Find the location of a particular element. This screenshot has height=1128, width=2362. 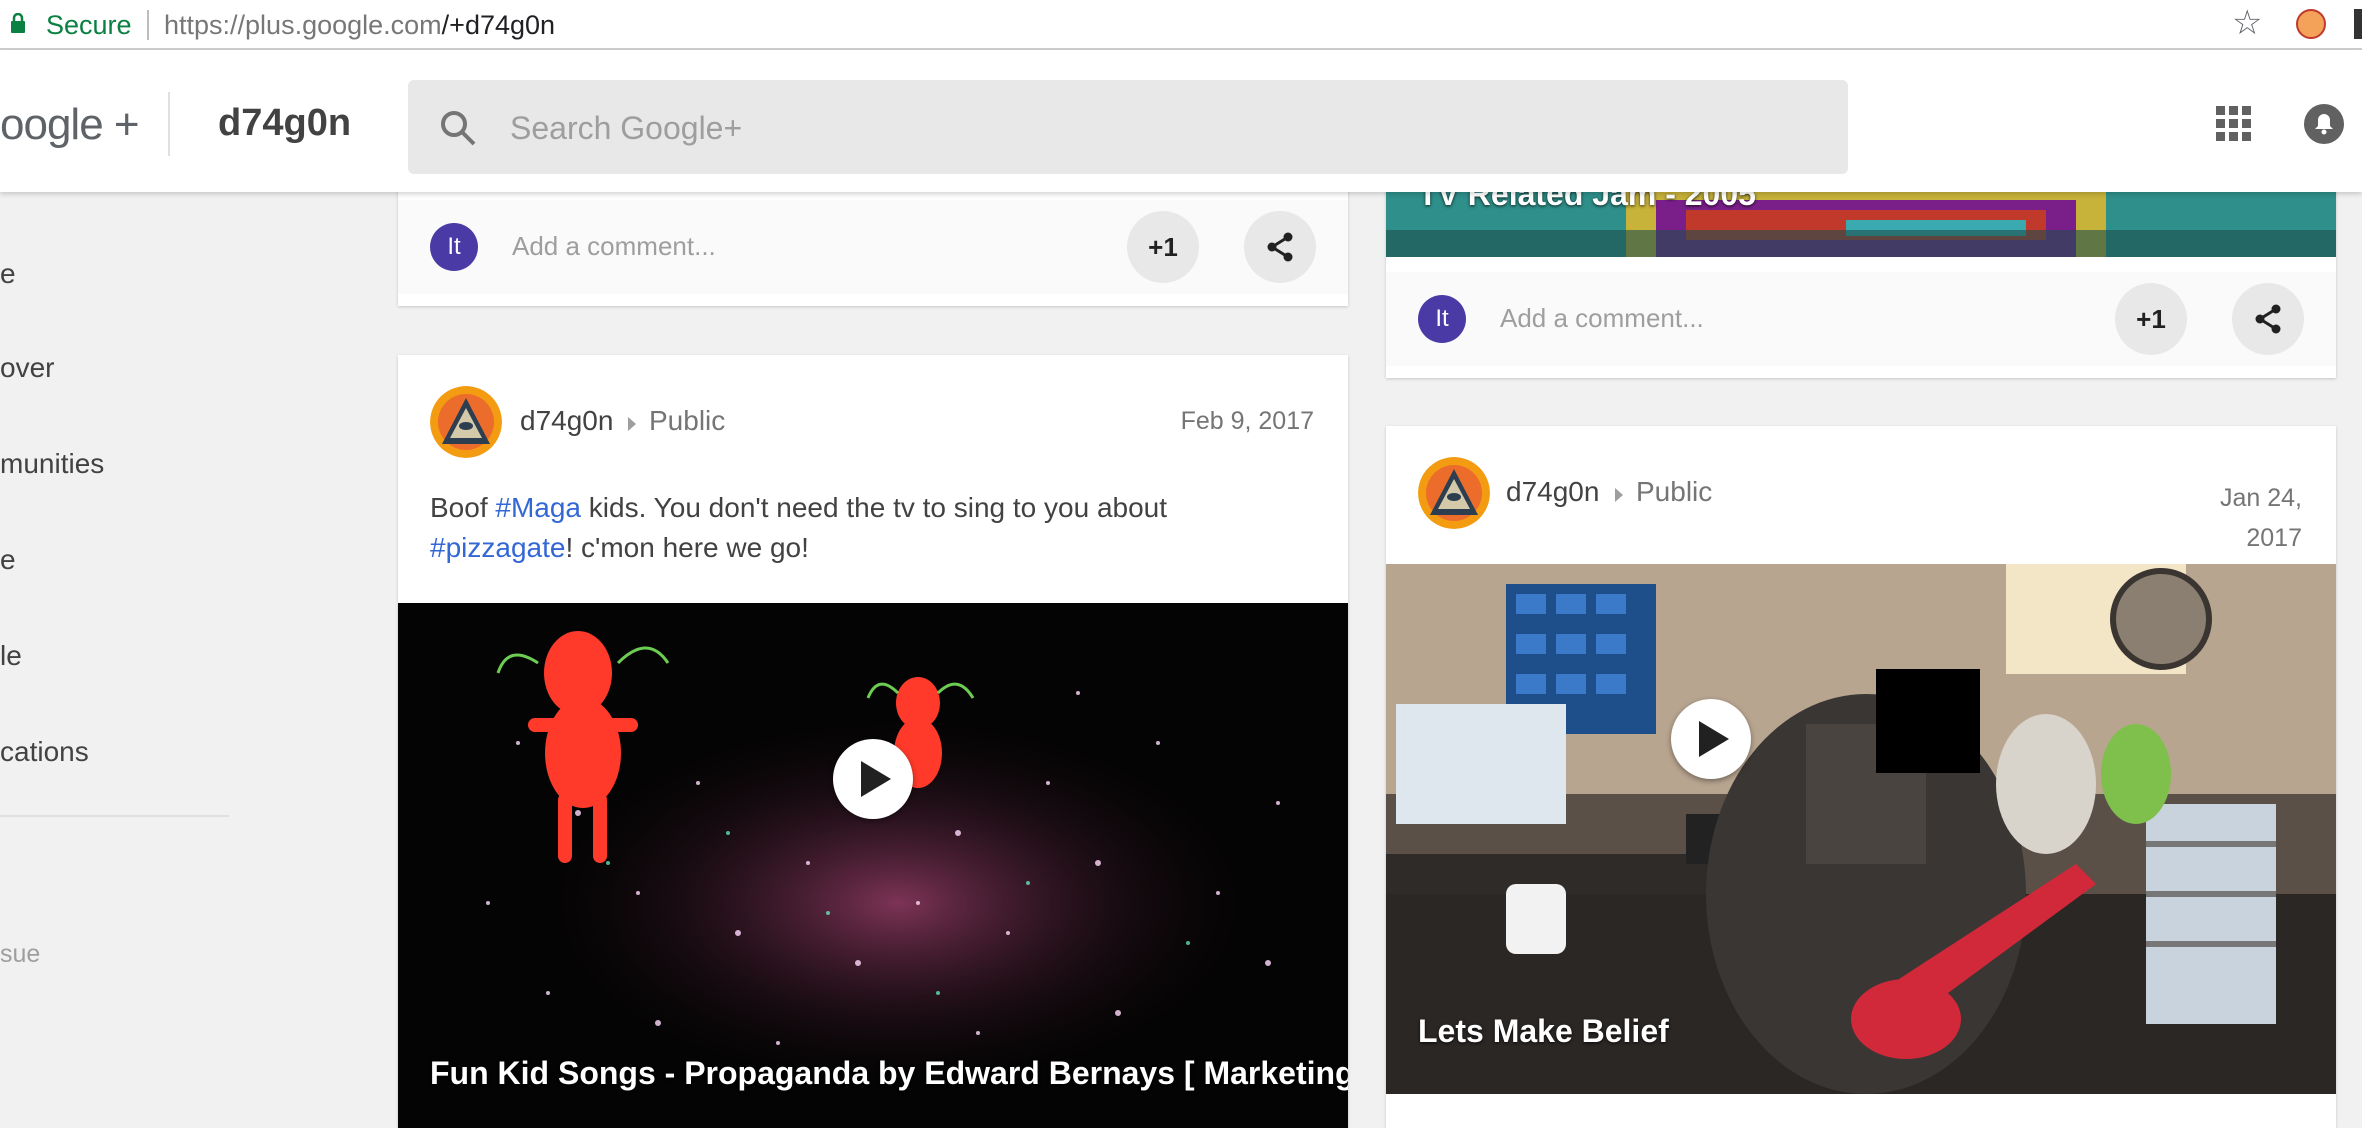

url-path: /+d74g0n is located at coordinates (498, 25).